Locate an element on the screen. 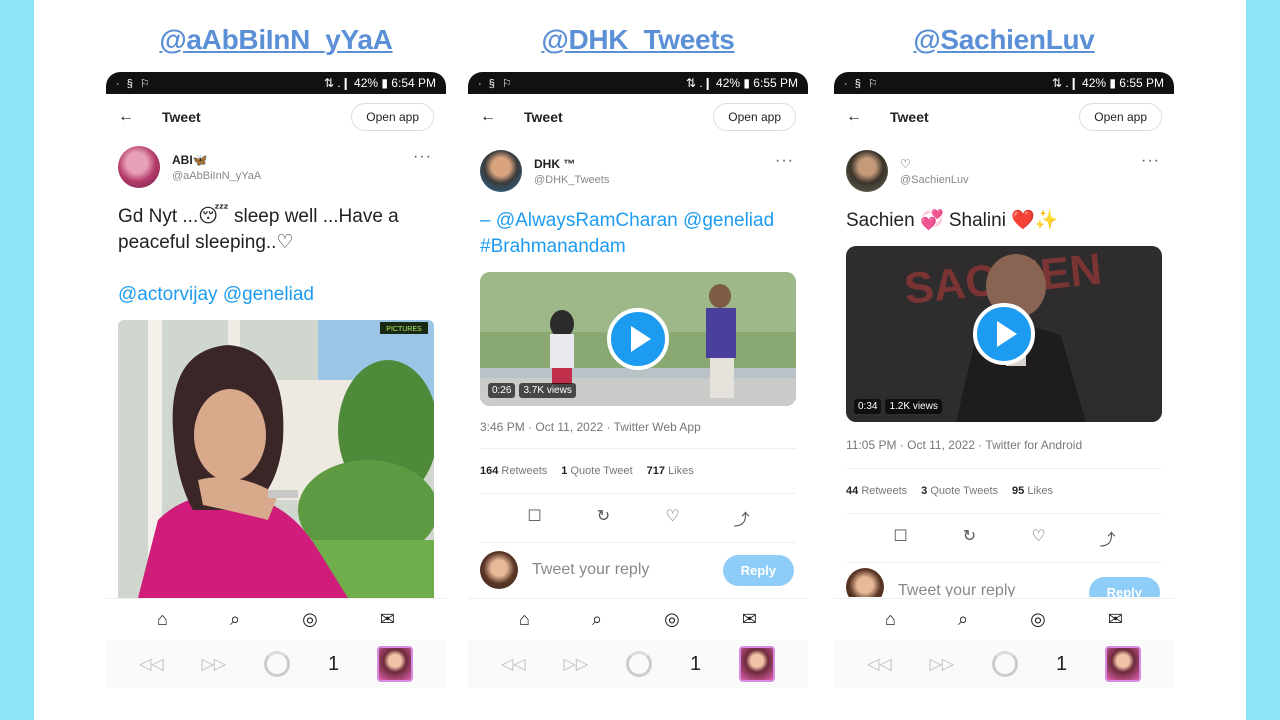 The image size is (1280, 720). likes-stat: 95 Likes is located at coordinates (1032, 491).